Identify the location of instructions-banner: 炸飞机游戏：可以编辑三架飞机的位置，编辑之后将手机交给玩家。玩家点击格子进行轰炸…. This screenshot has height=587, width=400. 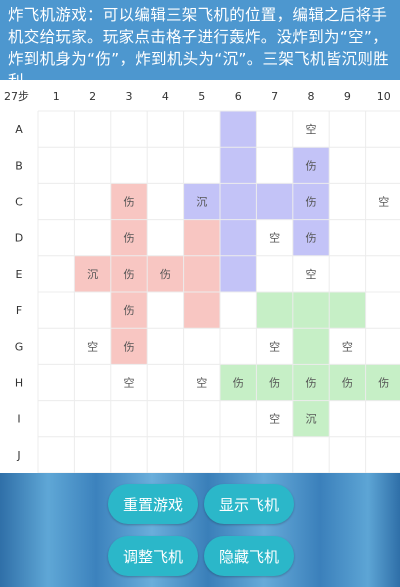
(200, 40).